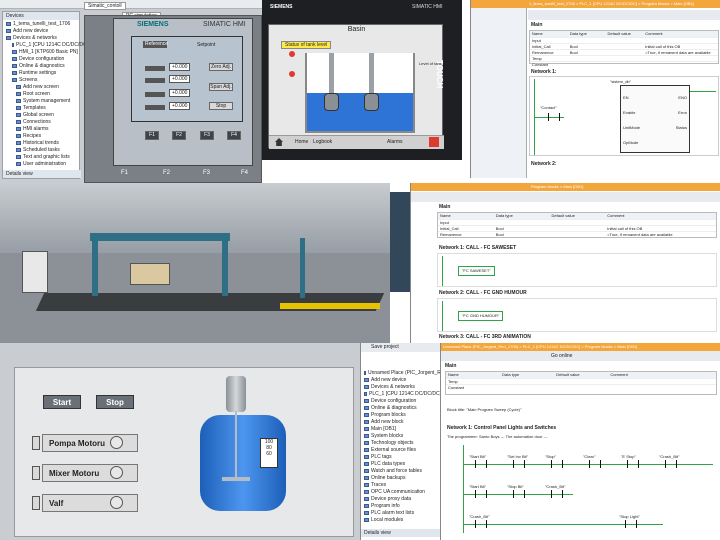  Describe the element at coordinates (152, 135) in the screenshot. I see `hmi-key-f1: F1` at that location.